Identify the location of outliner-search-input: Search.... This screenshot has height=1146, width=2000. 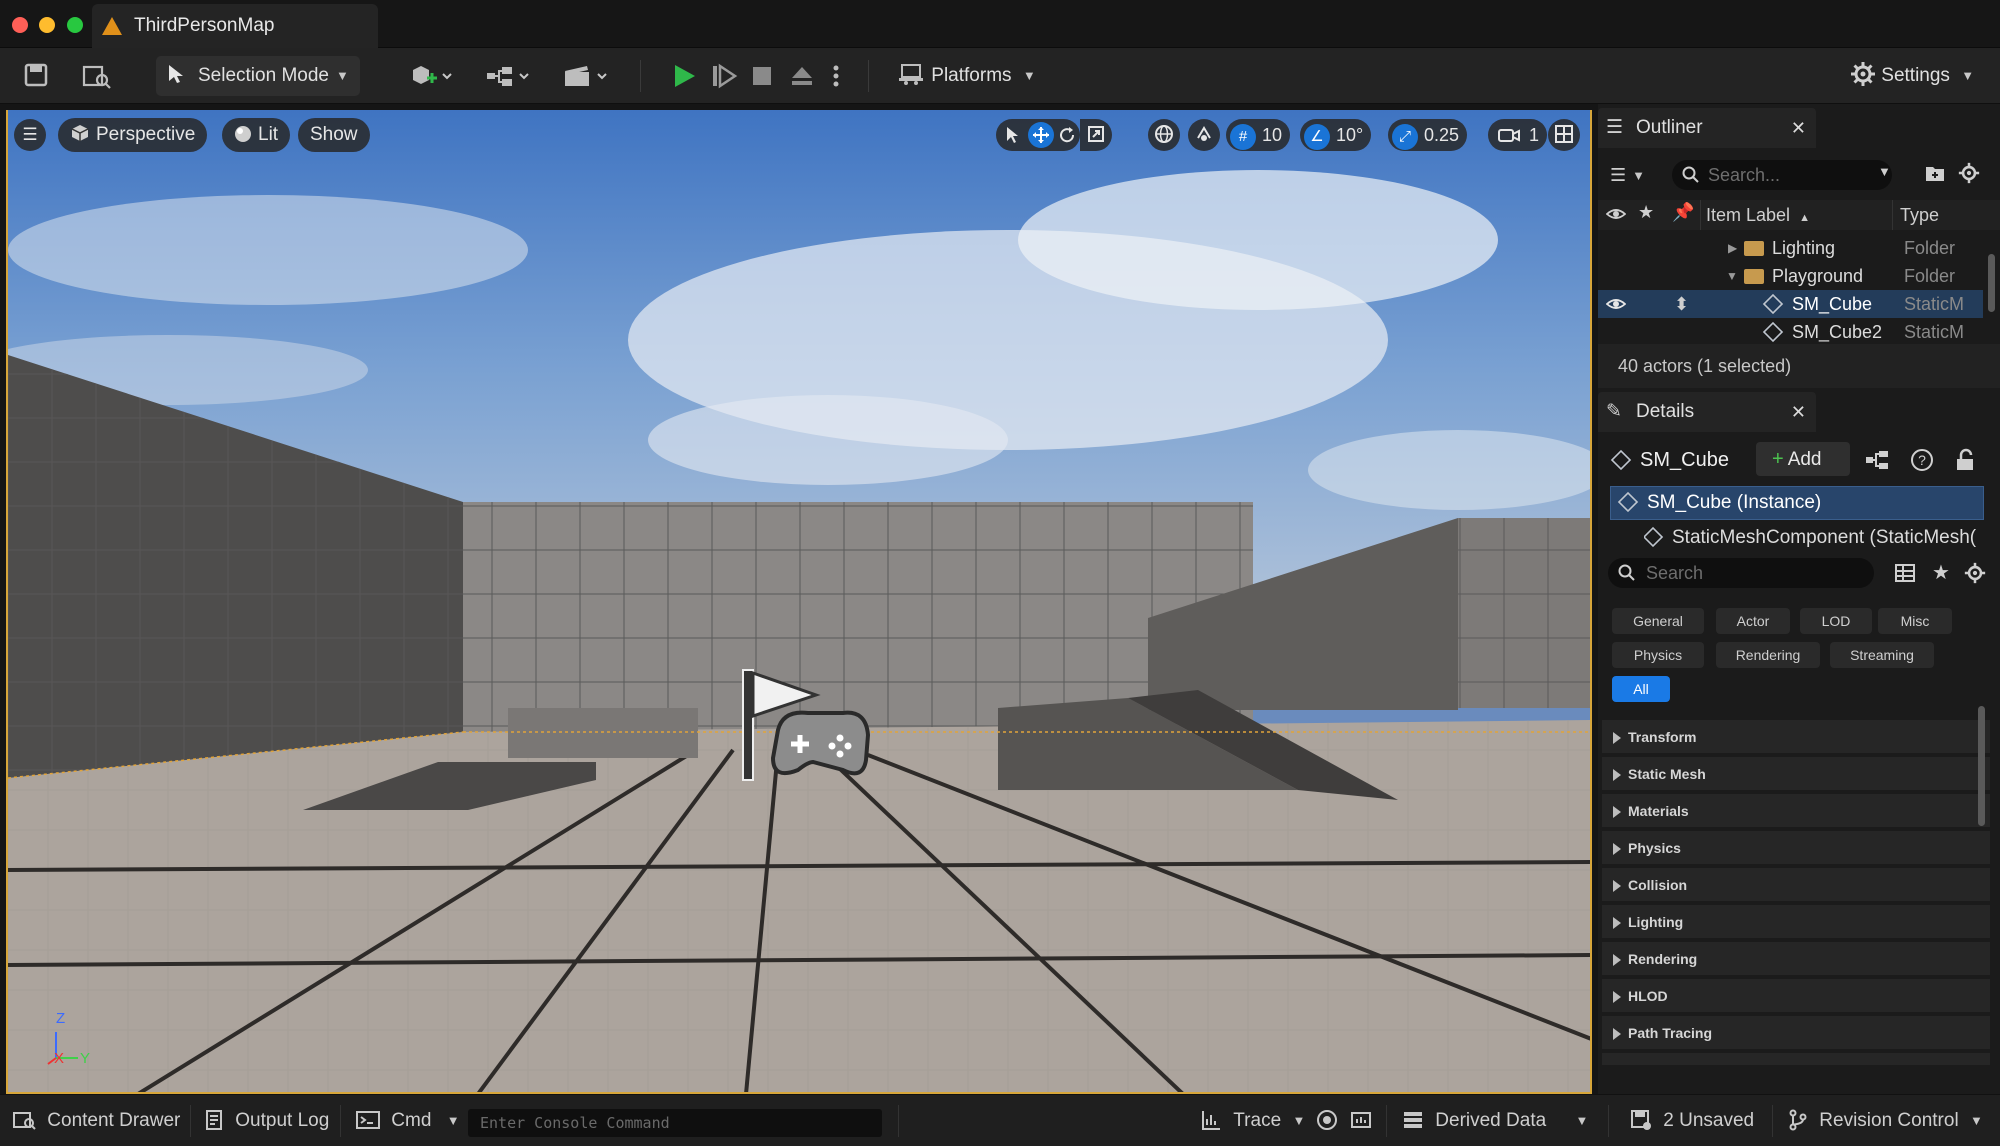
(1782, 175).